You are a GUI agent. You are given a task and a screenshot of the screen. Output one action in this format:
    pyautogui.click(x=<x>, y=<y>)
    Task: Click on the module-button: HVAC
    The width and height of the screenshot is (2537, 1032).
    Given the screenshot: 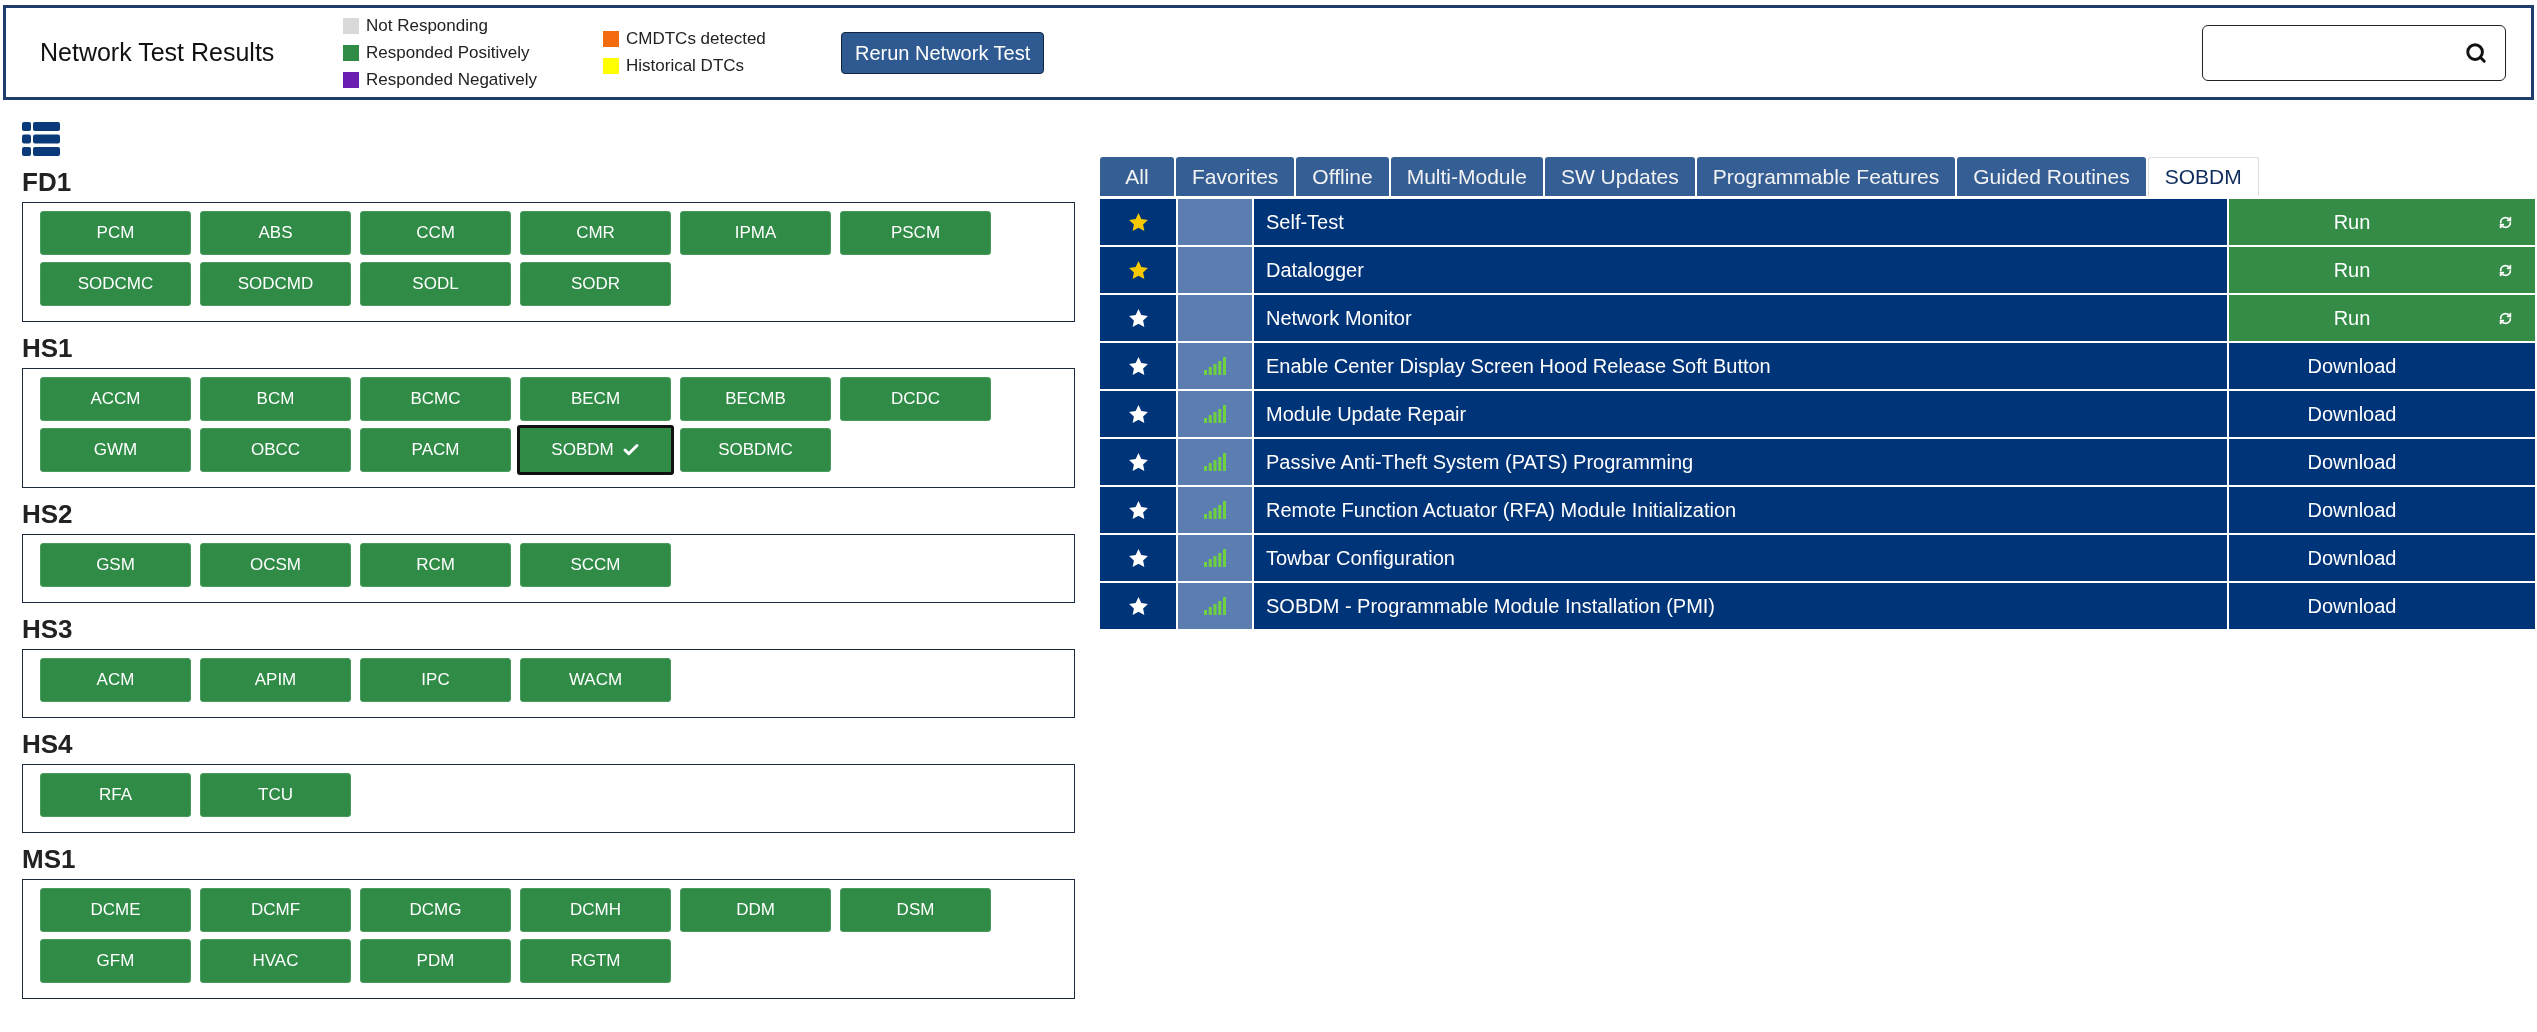 What is the action you would take?
    pyautogui.click(x=275, y=961)
    